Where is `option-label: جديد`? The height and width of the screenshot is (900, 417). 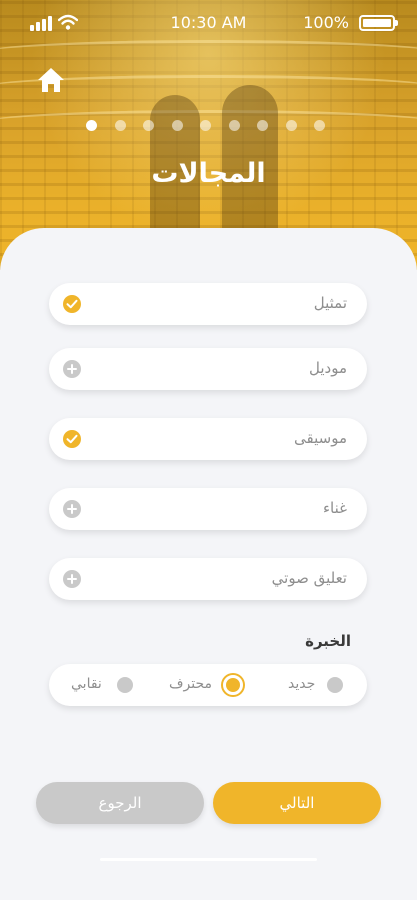
option-label: جديد is located at coordinates (302, 684).